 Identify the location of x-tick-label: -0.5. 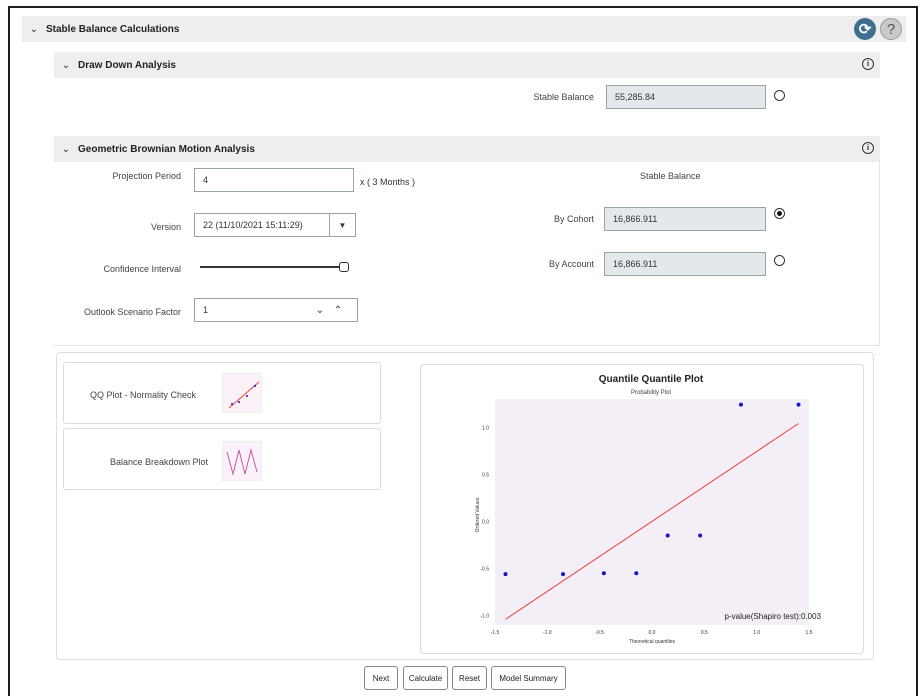
(599, 633).